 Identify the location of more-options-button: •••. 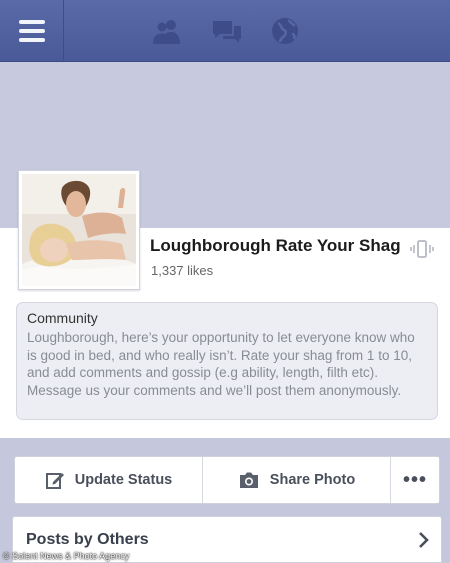
(415, 480).